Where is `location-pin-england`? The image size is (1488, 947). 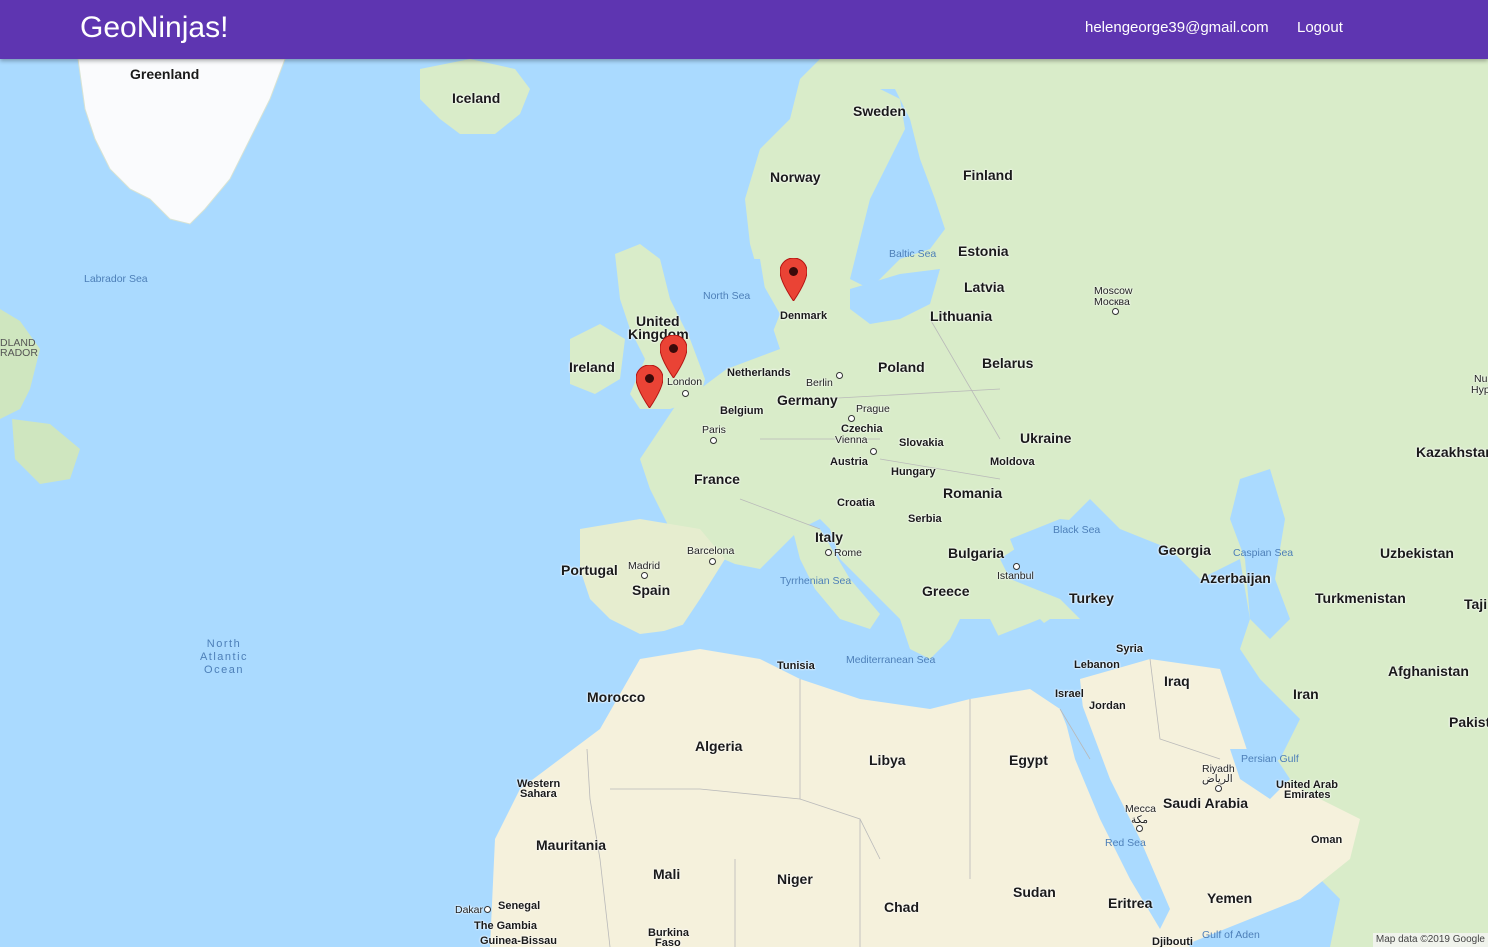
location-pin-england is located at coordinates (673, 356).